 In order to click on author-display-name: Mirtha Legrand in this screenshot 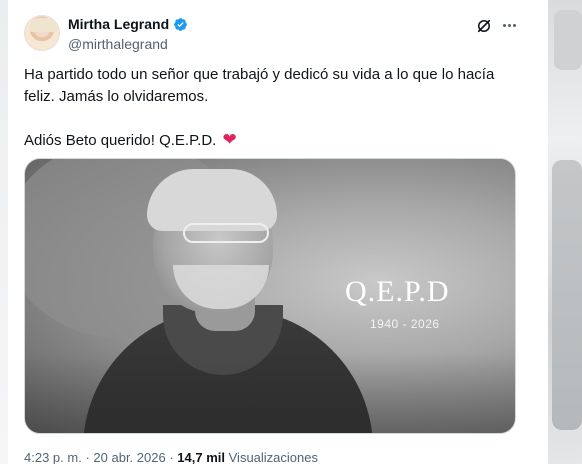, I will do `click(118, 24)`.